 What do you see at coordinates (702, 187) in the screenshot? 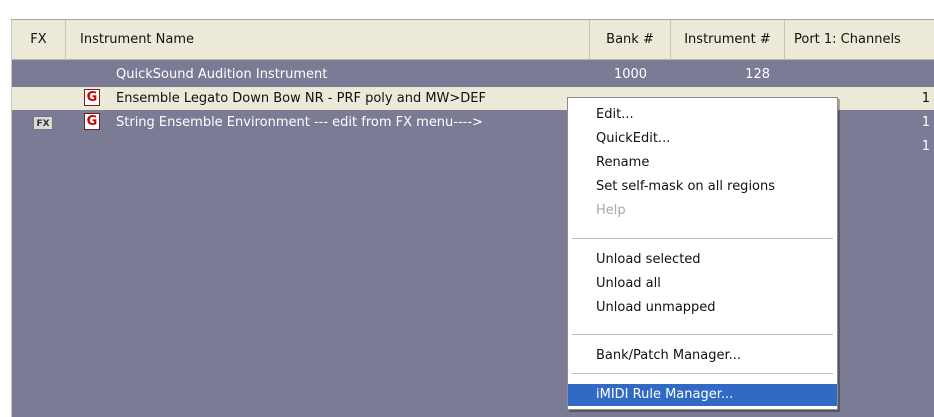
I see `menu-item-set-self-mask: Set self-mask on all regions` at bounding box center [702, 187].